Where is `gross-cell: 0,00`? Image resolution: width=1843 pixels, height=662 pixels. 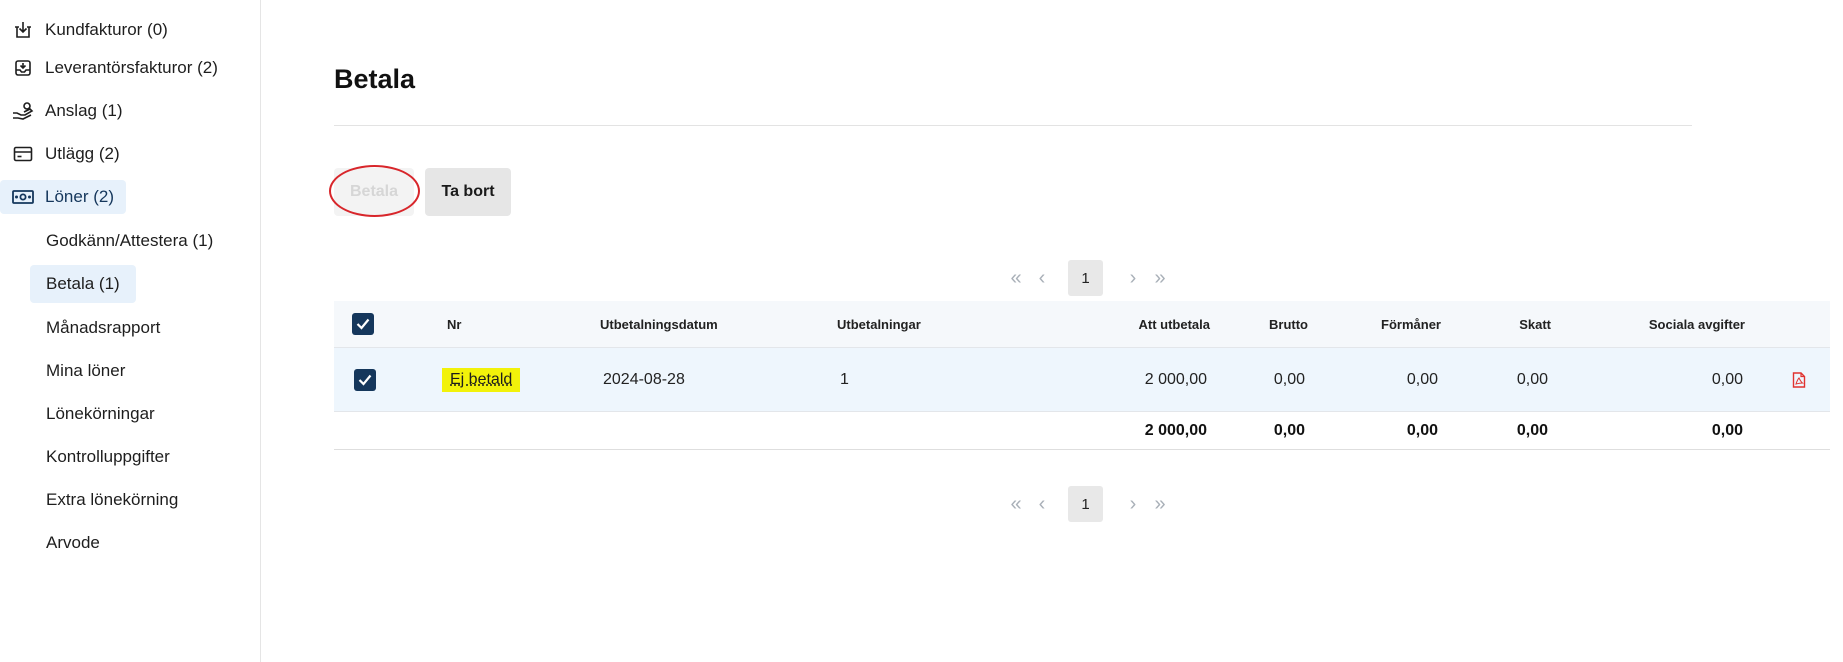
gross-cell: 0,00 is located at coordinates (1289, 379).